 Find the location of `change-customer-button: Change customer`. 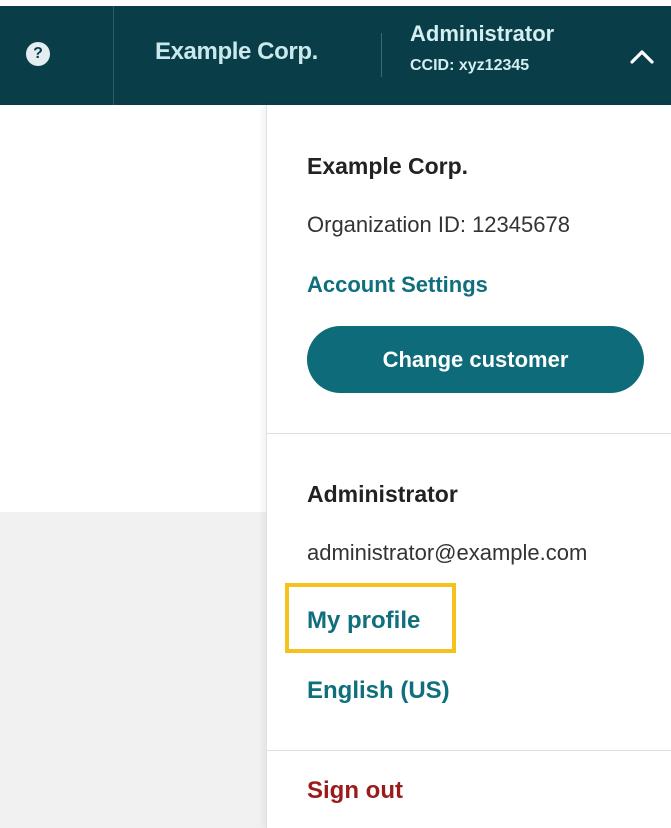

change-customer-button: Change customer is located at coordinates (475, 359).